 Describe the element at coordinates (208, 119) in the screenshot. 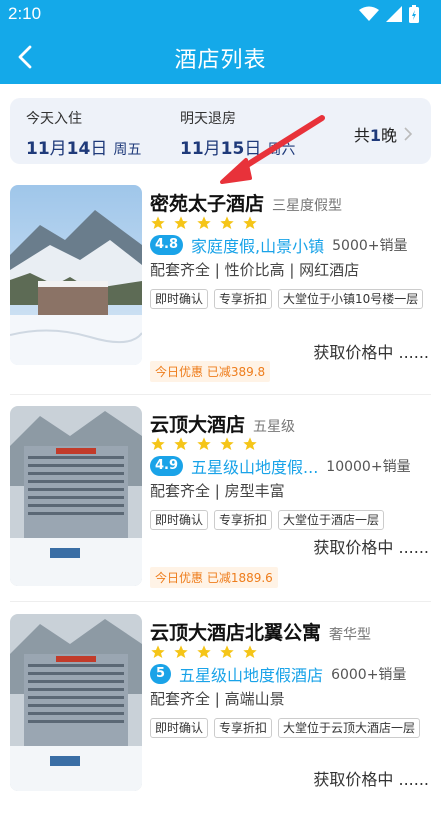

I see `checkout-label: 明天退房` at that location.